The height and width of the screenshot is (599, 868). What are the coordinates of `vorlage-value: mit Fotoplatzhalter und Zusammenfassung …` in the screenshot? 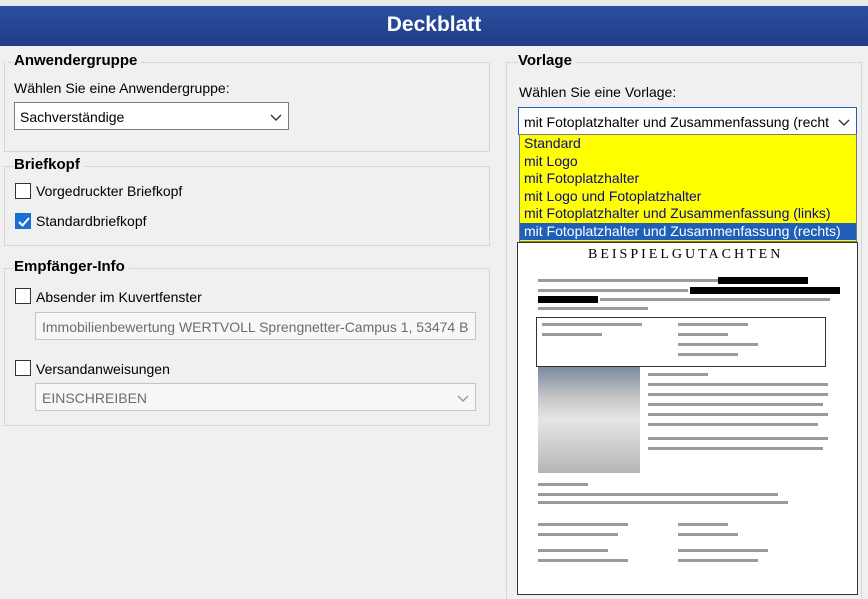 It's located at (677, 122).